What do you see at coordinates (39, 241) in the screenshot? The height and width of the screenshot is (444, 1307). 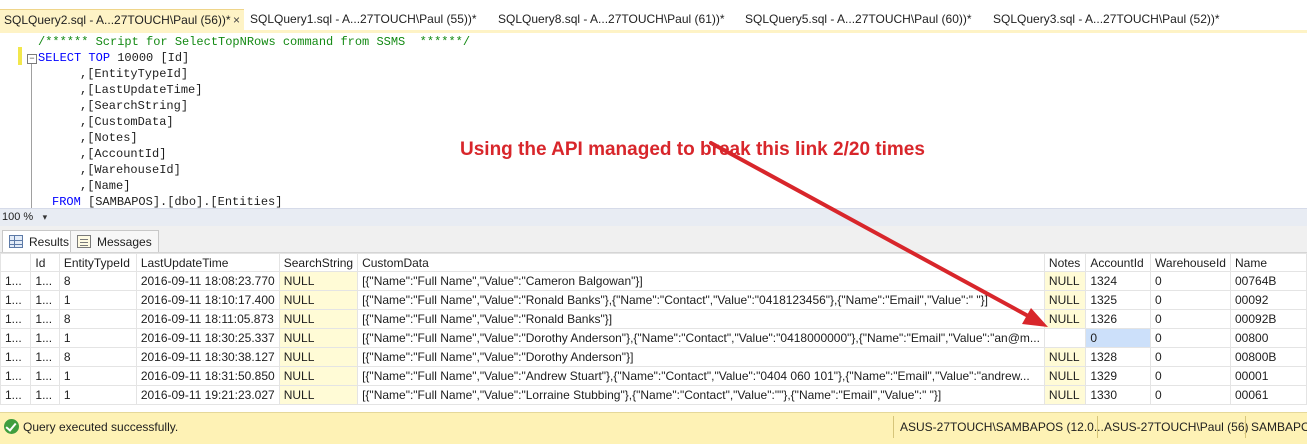 I see `tab-results: Results` at bounding box center [39, 241].